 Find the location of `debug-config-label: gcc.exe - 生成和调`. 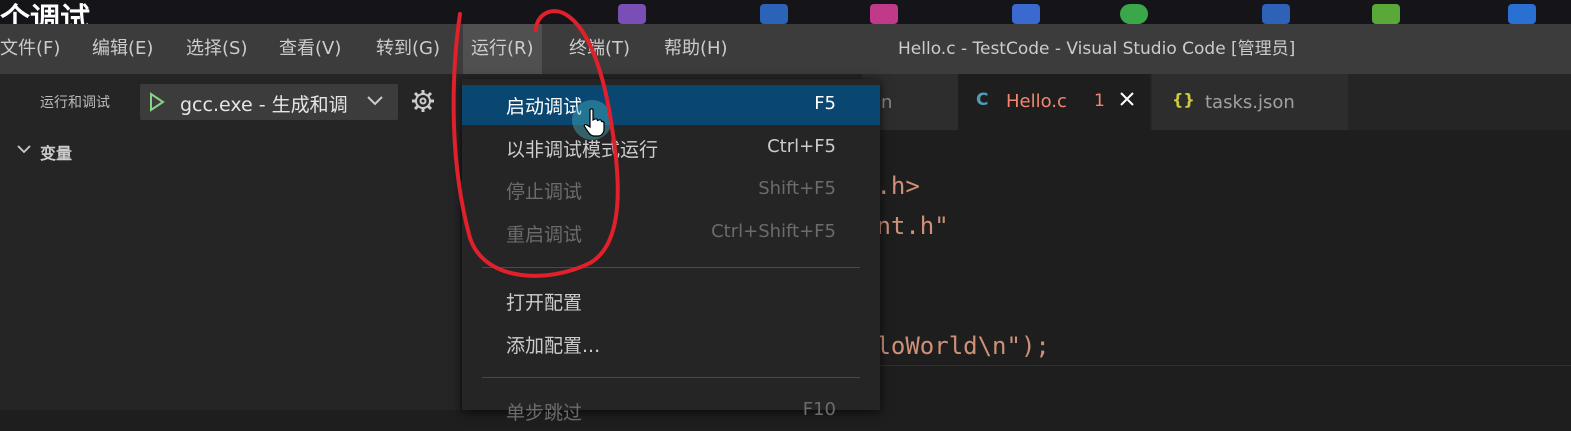

debug-config-label: gcc.exe - 生成和调 is located at coordinates (264, 105).